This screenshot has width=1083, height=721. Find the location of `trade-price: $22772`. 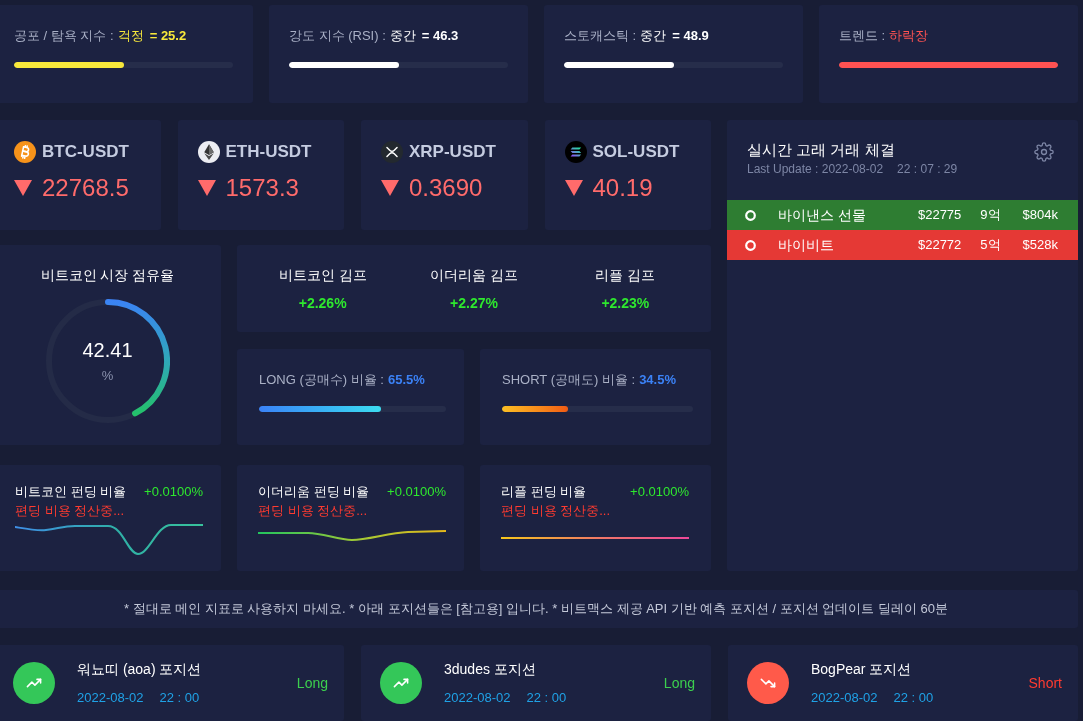

trade-price: $22772 is located at coordinates (939, 245).